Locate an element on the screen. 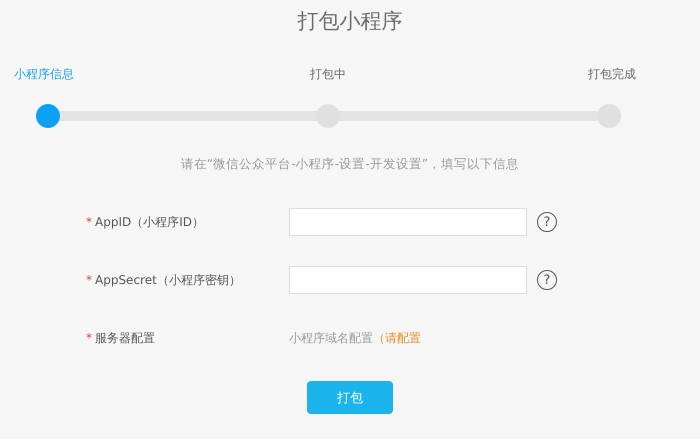  page-title: 打包小程序 is located at coordinates (350, 21).